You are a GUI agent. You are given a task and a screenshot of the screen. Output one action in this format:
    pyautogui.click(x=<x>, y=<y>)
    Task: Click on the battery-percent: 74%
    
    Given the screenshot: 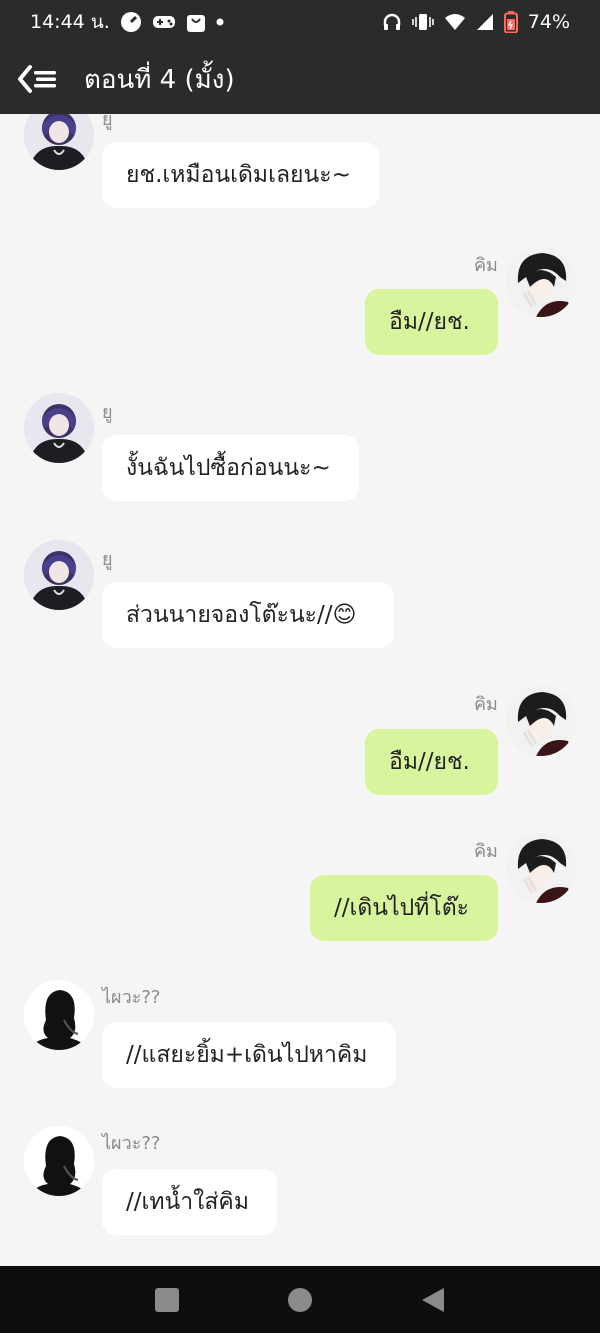 What is the action you would take?
    pyautogui.click(x=548, y=22)
    